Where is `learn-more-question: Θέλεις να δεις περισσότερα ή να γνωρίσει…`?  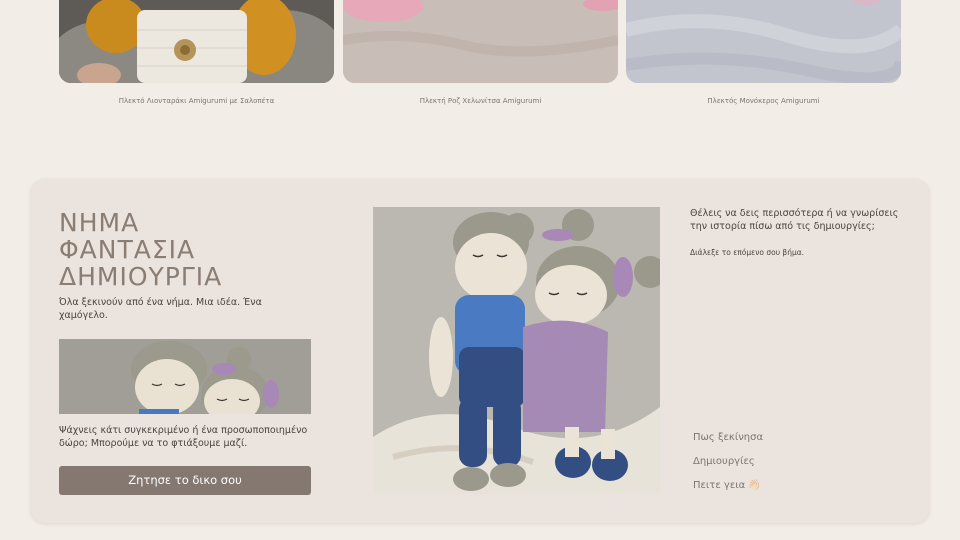 learn-more-question: Θέλεις να δεις περισσότερα ή να γνωρίσει… is located at coordinates (794, 220).